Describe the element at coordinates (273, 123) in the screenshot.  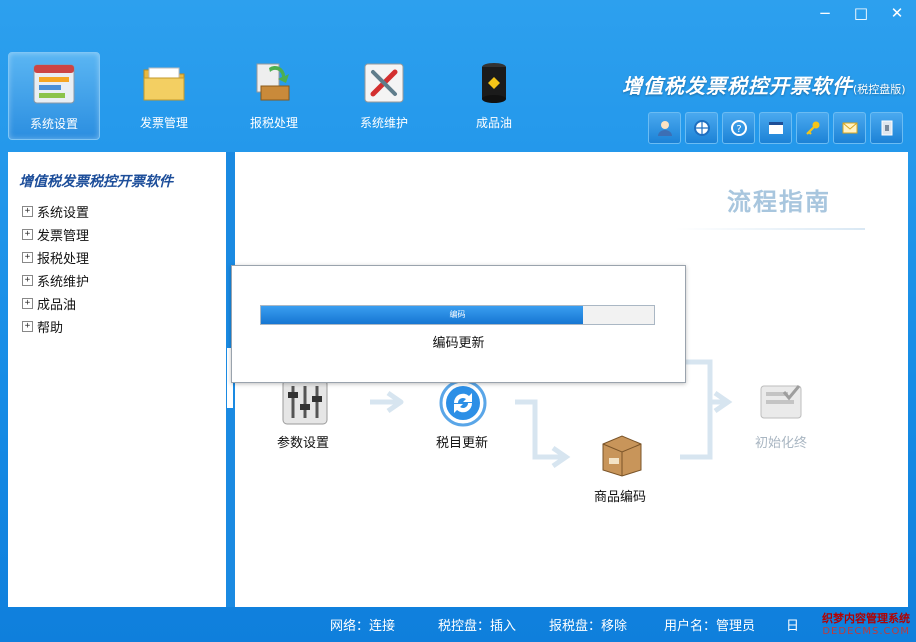
I see `toolbar-label: 报税处理` at that location.